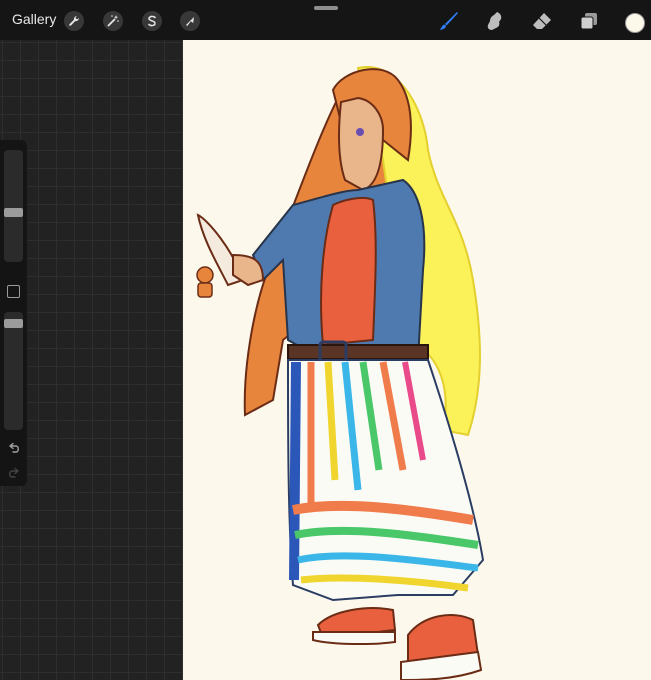 The height and width of the screenshot is (680, 651). I want to click on redo-button, so click(14, 473).